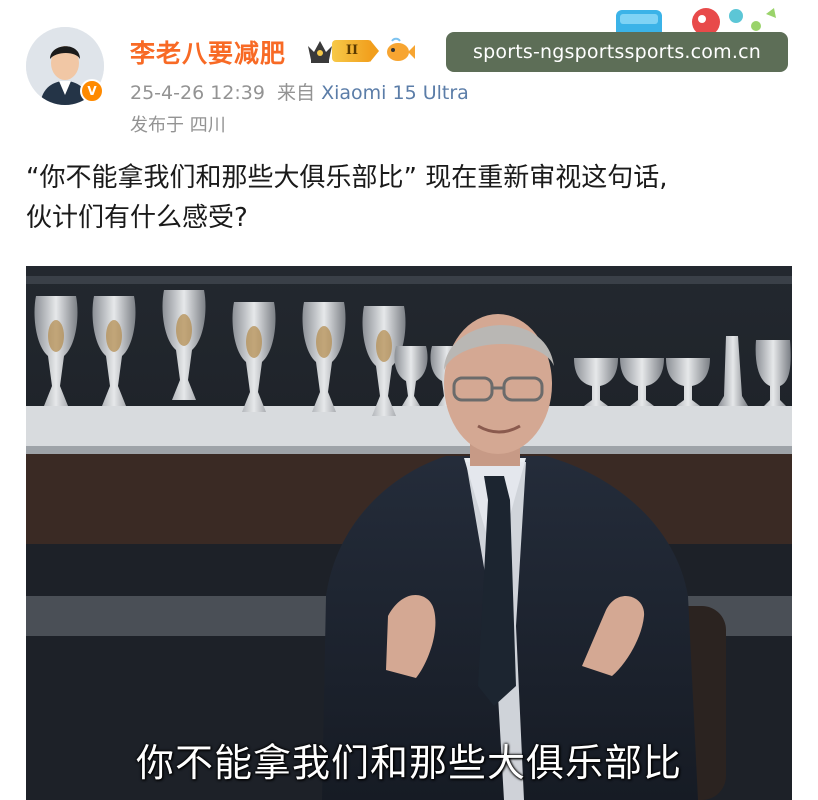 The width and height of the screenshot is (818, 800). Describe the element at coordinates (92, 91) in the screenshot. I see `verified-badge-icon: V` at that location.